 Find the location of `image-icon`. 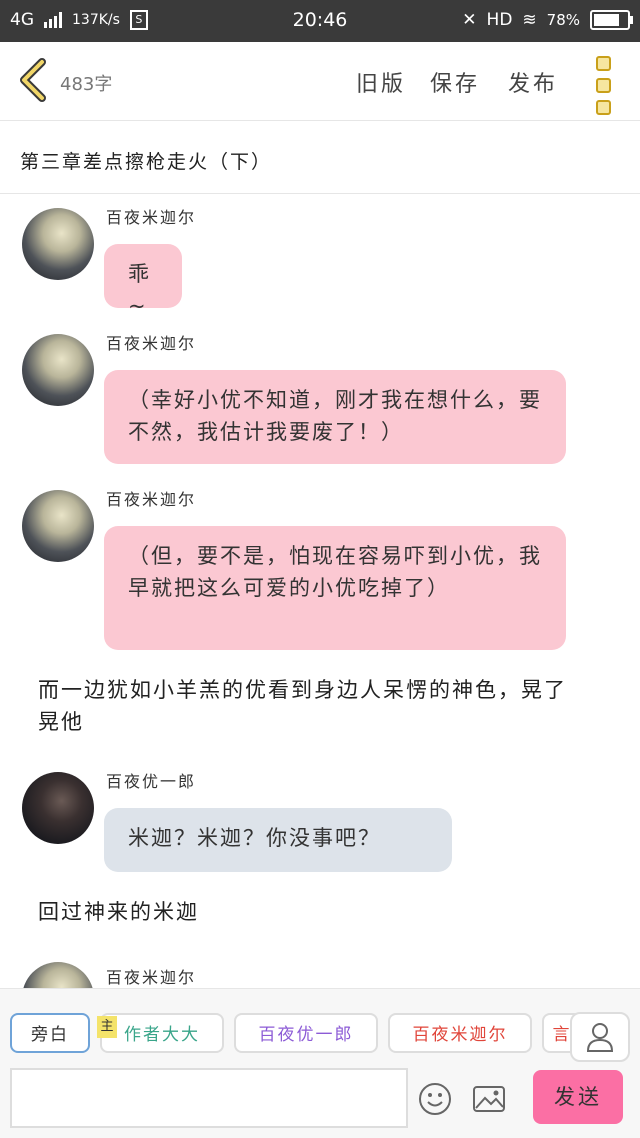

image-icon is located at coordinates (489, 1099).